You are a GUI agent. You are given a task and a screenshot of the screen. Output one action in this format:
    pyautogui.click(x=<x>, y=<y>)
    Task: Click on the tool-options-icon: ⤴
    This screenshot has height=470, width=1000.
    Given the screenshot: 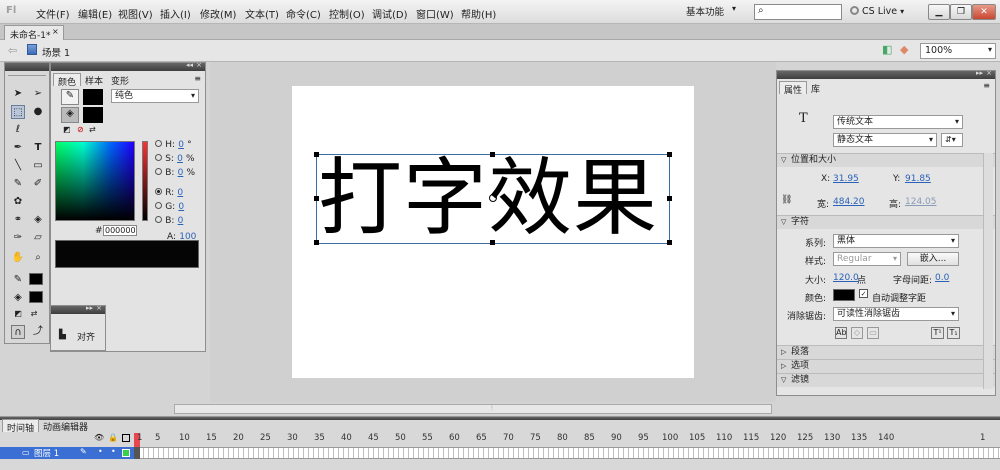 What is the action you would take?
    pyautogui.click(x=38, y=332)
    